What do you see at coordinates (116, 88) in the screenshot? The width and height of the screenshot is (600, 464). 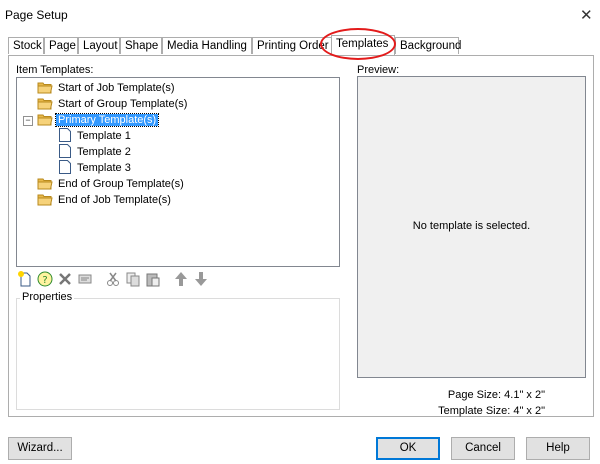 I see `tree-node-label: Start of Job Template(s)` at bounding box center [116, 88].